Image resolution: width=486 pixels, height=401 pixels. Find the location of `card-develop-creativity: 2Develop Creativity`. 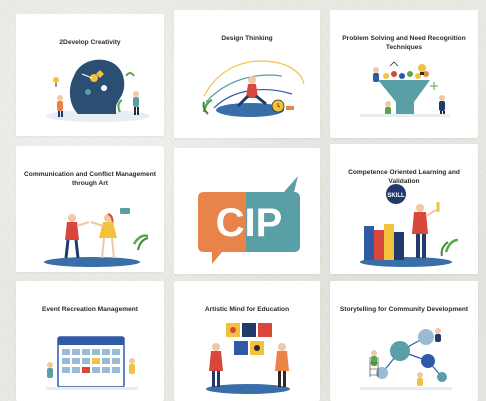

card-develop-creativity: 2Develop Creativity is located at coordinates (90, 75).